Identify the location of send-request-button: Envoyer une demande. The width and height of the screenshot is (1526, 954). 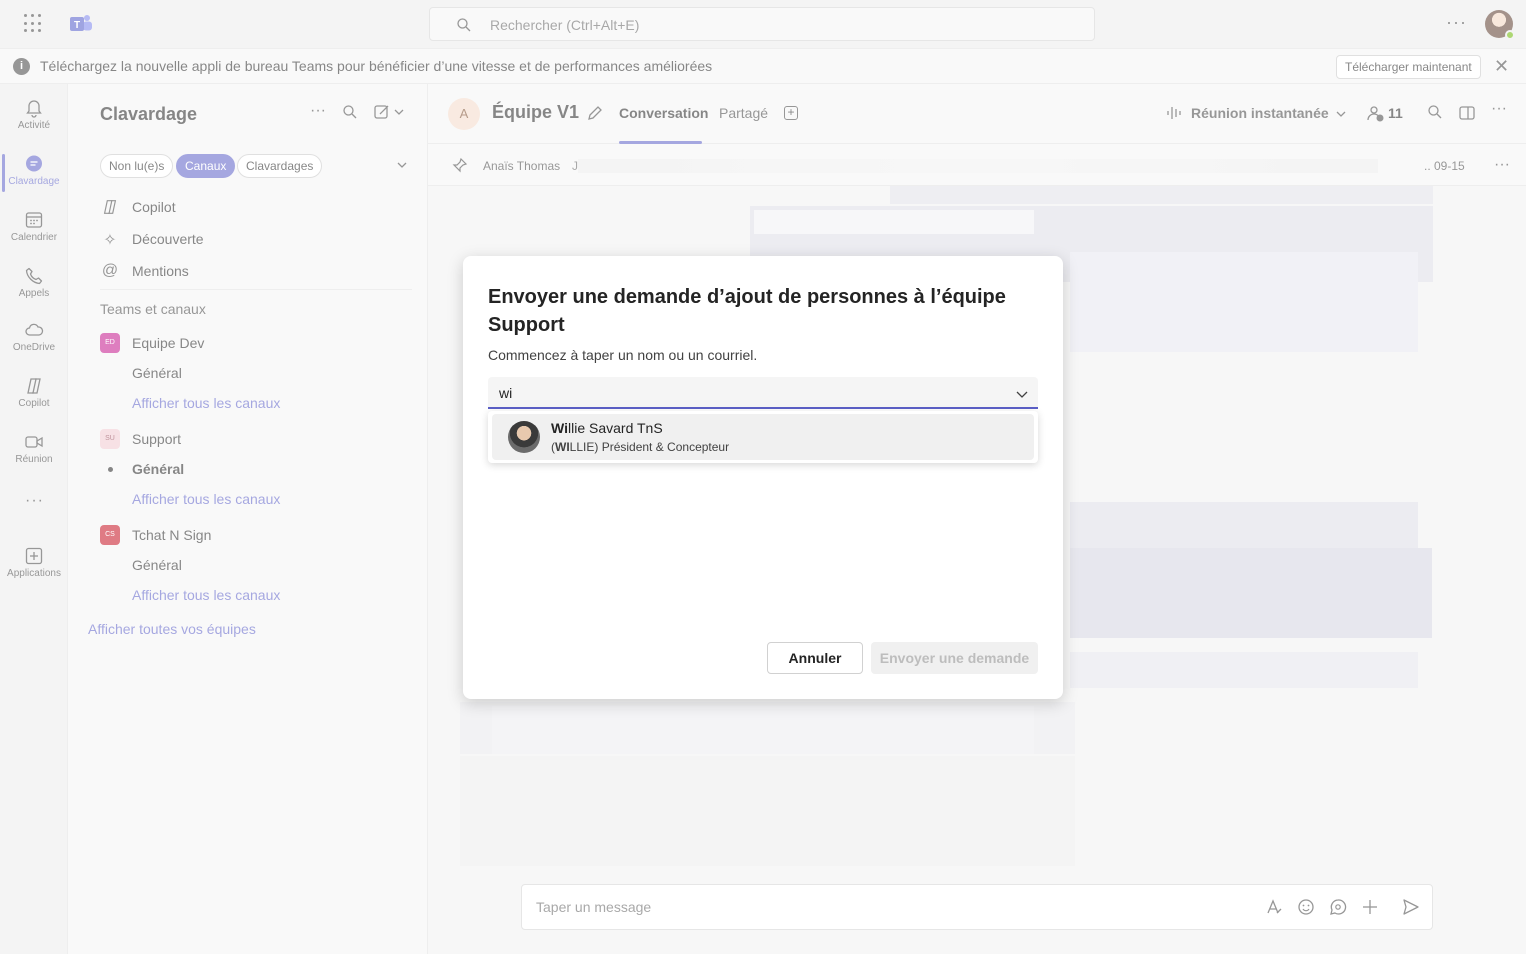
(954, 658).